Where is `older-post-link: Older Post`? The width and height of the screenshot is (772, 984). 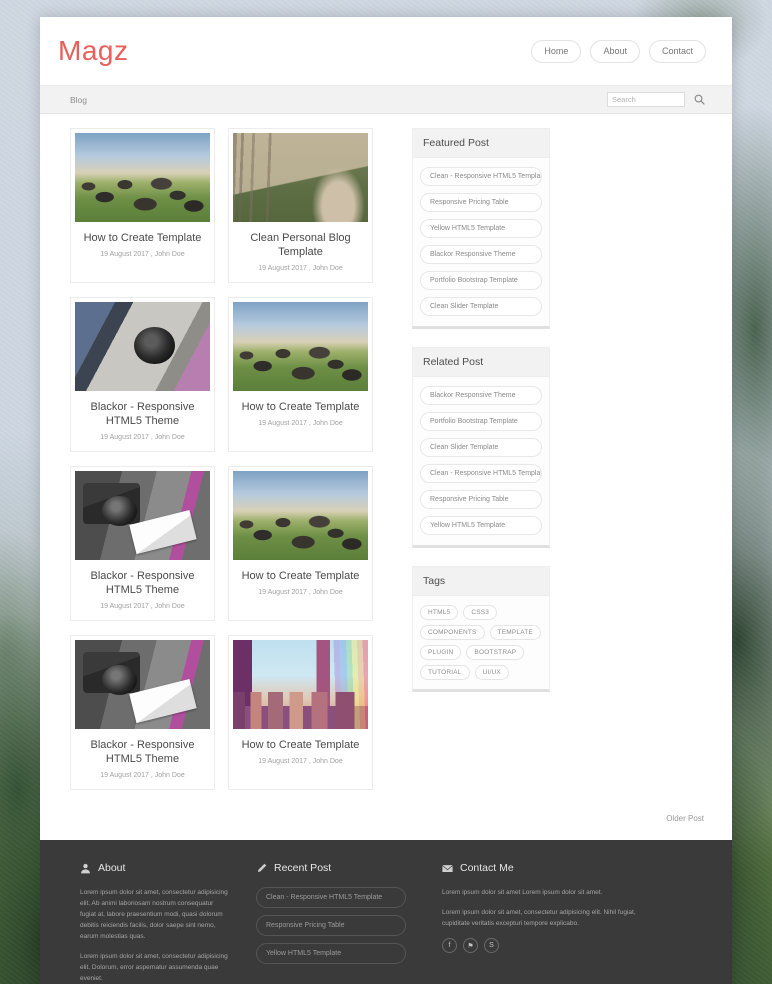 older-post-link: Older Post is located at coordinates (685, 818).